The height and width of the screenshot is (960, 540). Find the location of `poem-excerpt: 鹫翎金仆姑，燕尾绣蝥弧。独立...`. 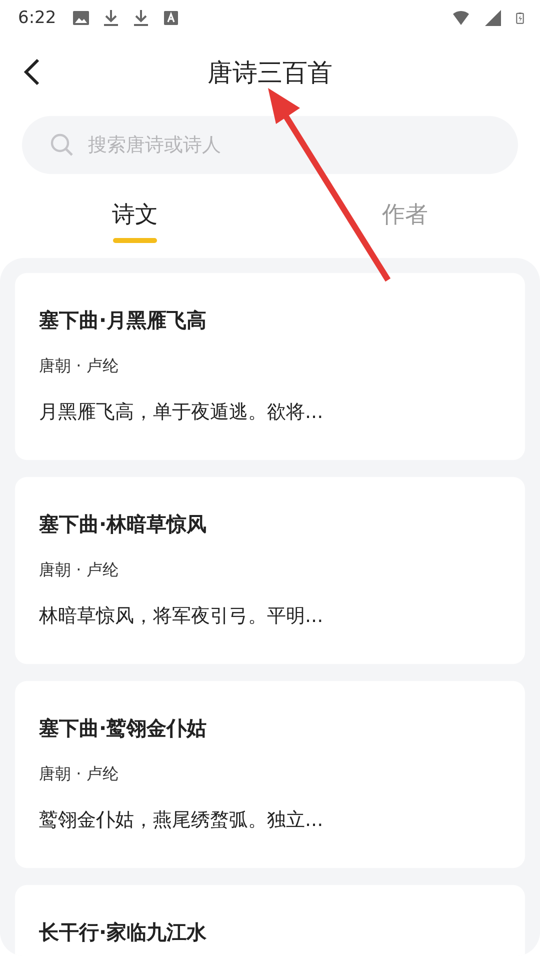

poem-excerpt: 鹫翎金仆姑，燕尾绣蝥弧。独立... is located at coordinates (181, 820).